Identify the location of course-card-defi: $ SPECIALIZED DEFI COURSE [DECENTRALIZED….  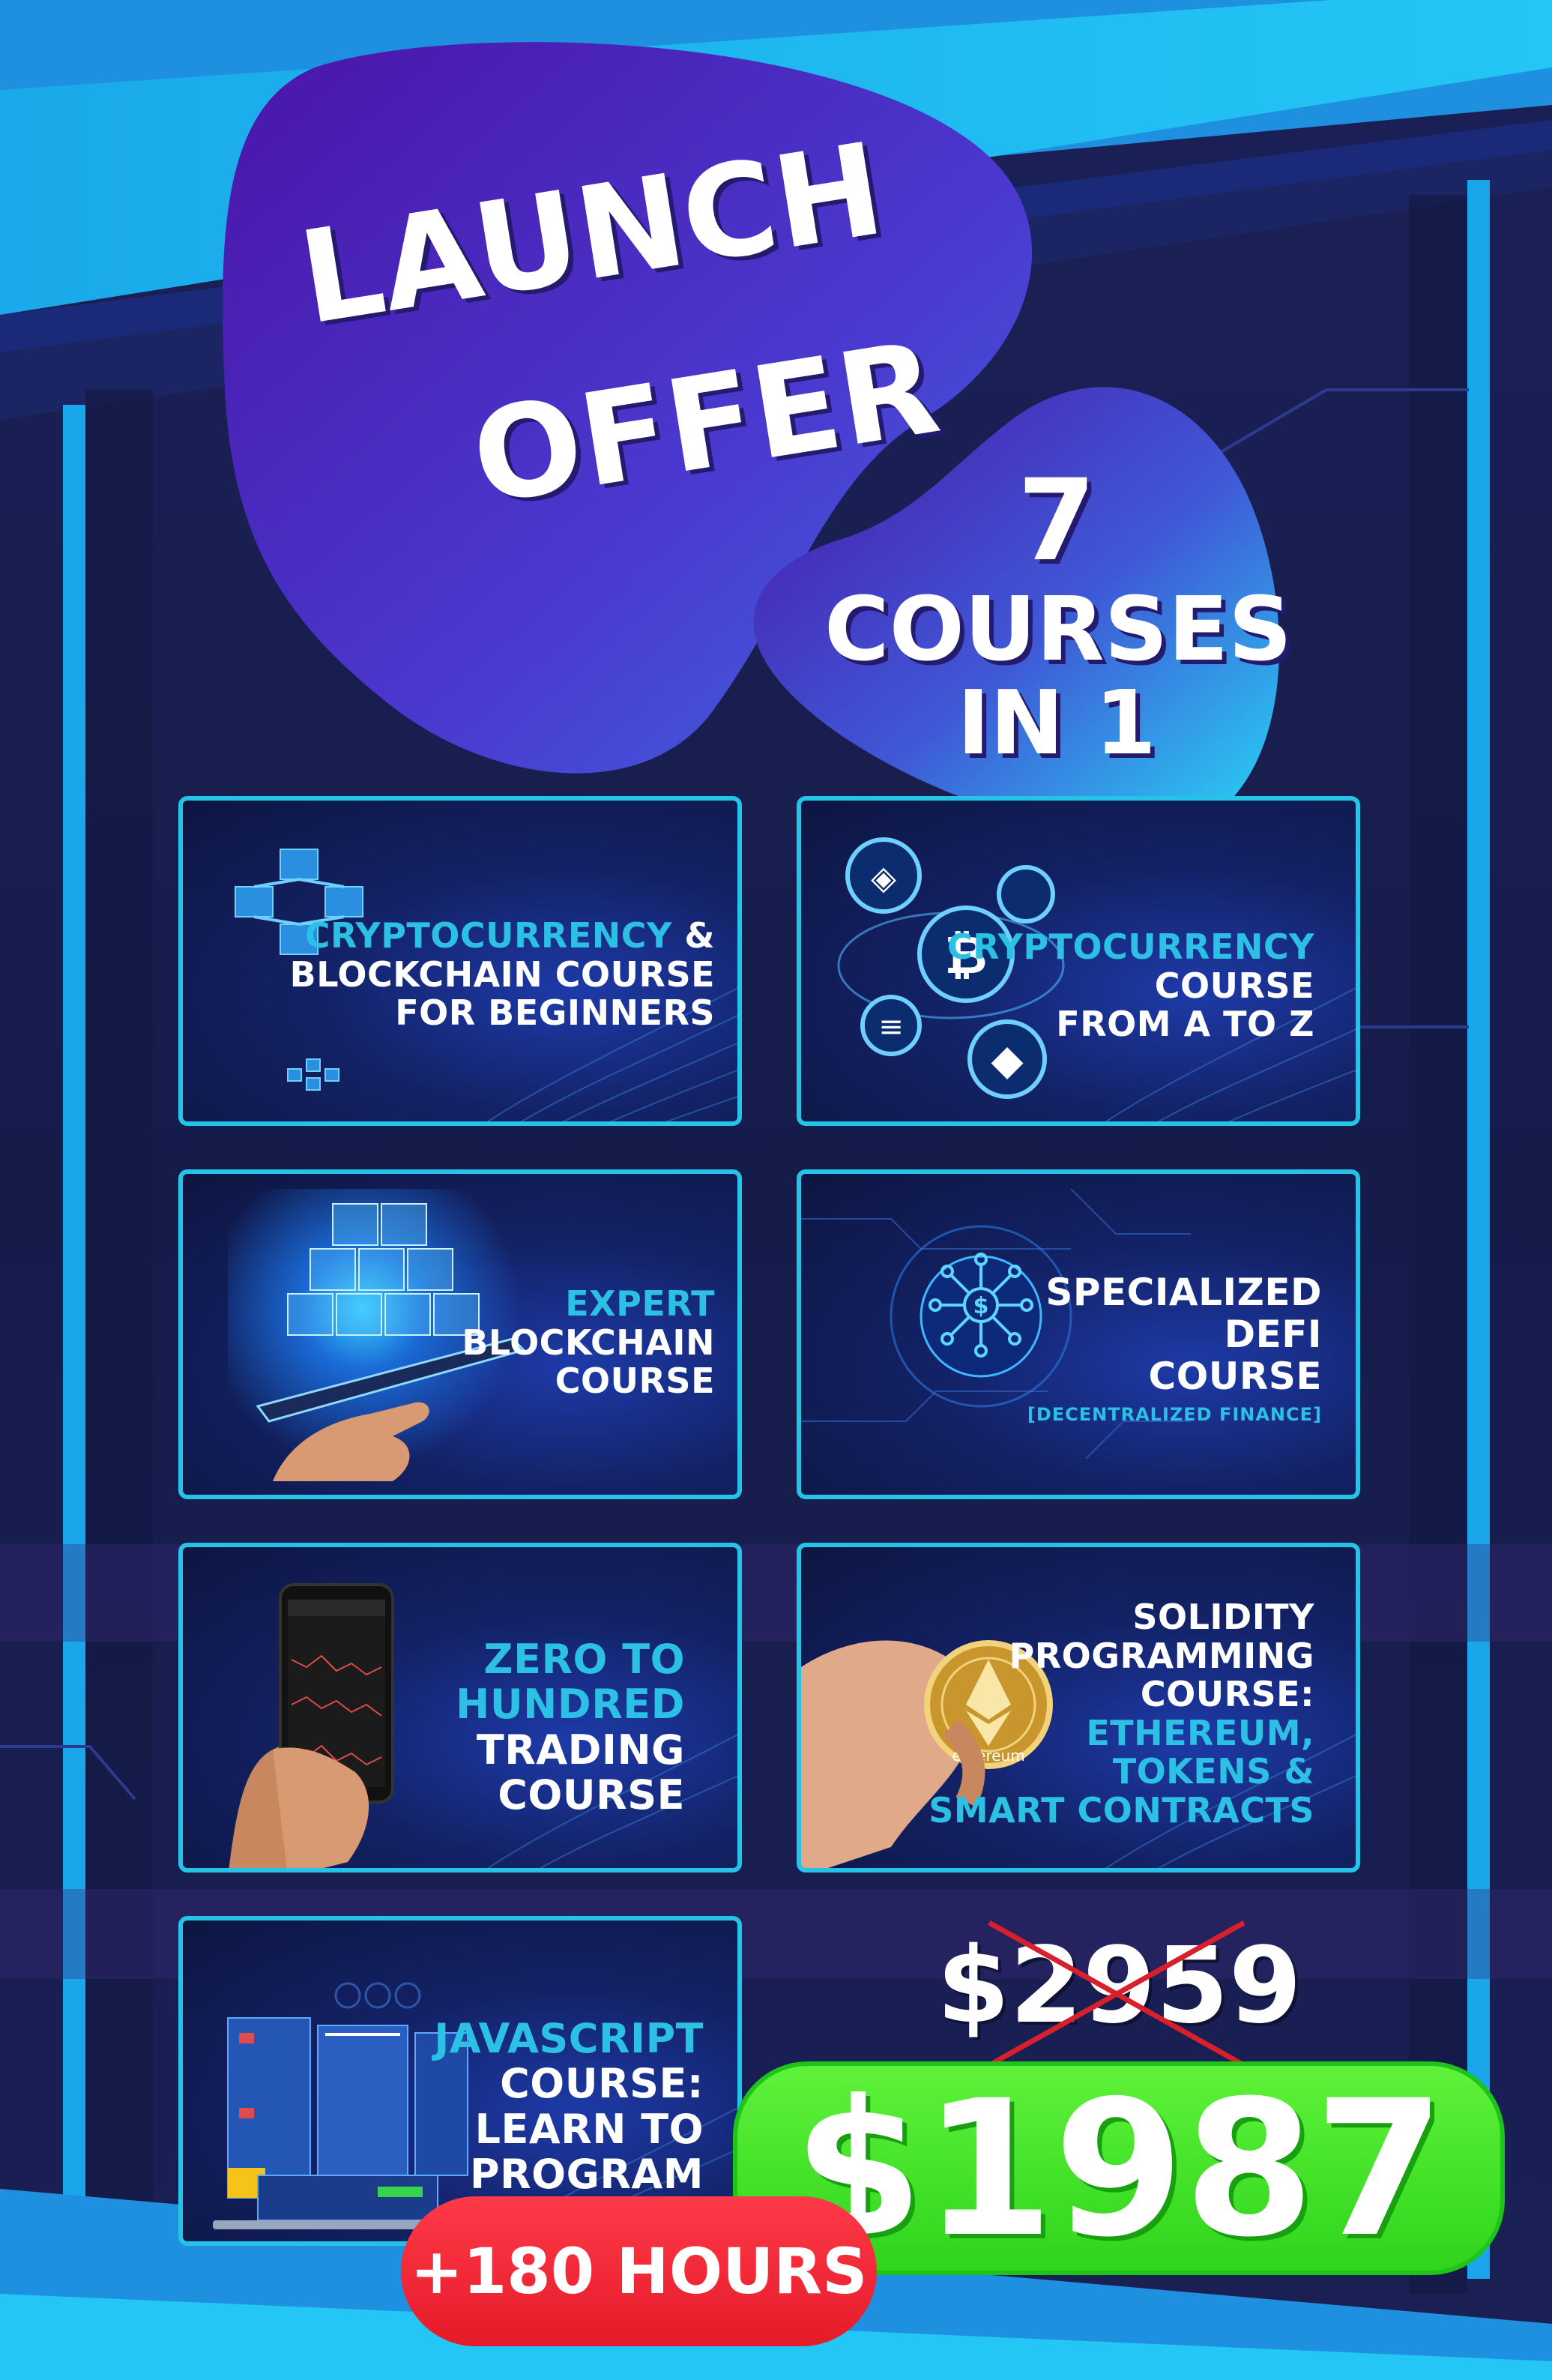
(1078, 1334).